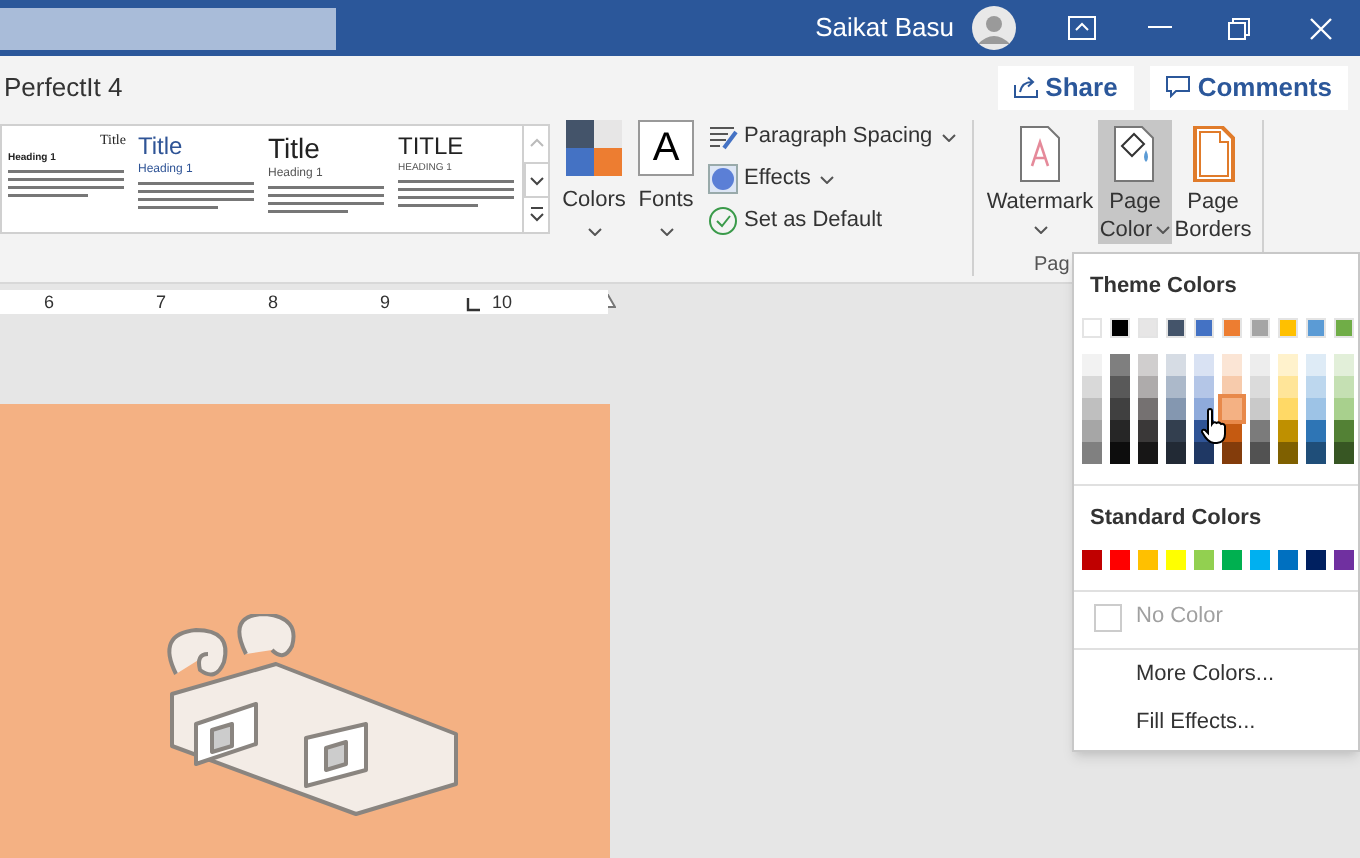 This screenshot has height=858, width=1360. Describe the element at coordinates (666, 178) in the screenshot. I see `fonts-button: A Fonts` at that location.